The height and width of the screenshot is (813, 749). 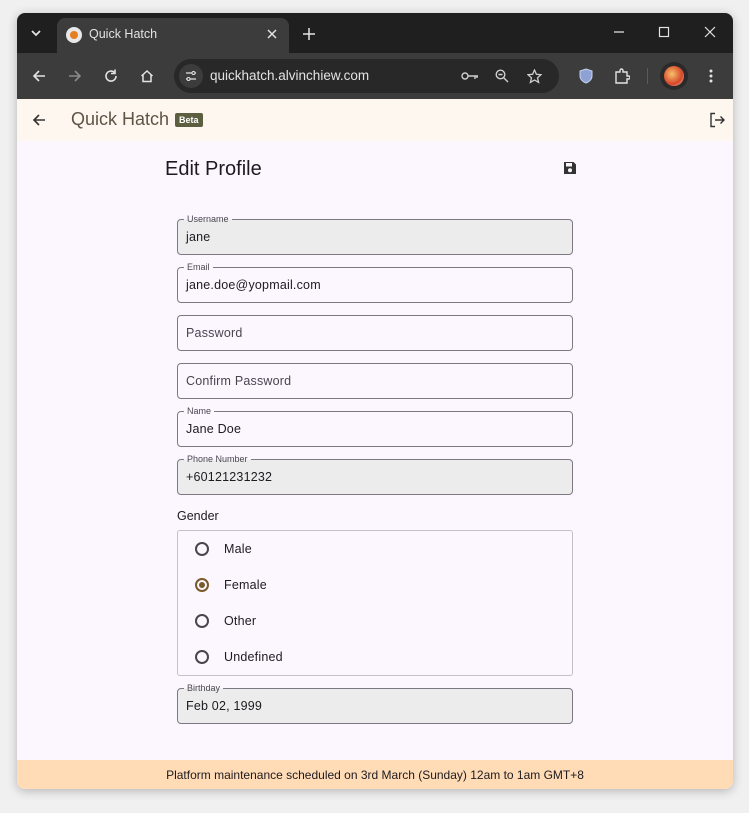 I want to click on profile-avatar, so click(x=674, y=76).